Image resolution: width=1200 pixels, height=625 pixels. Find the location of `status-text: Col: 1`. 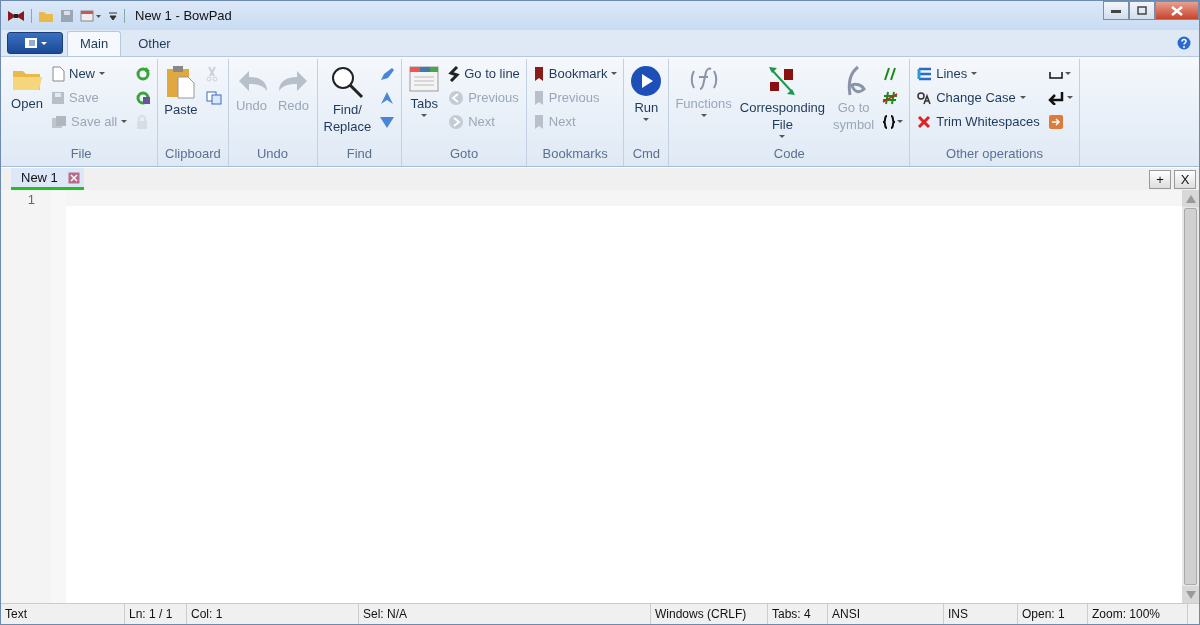

status-text: Col: 1 is located at coordinates (207, 614).